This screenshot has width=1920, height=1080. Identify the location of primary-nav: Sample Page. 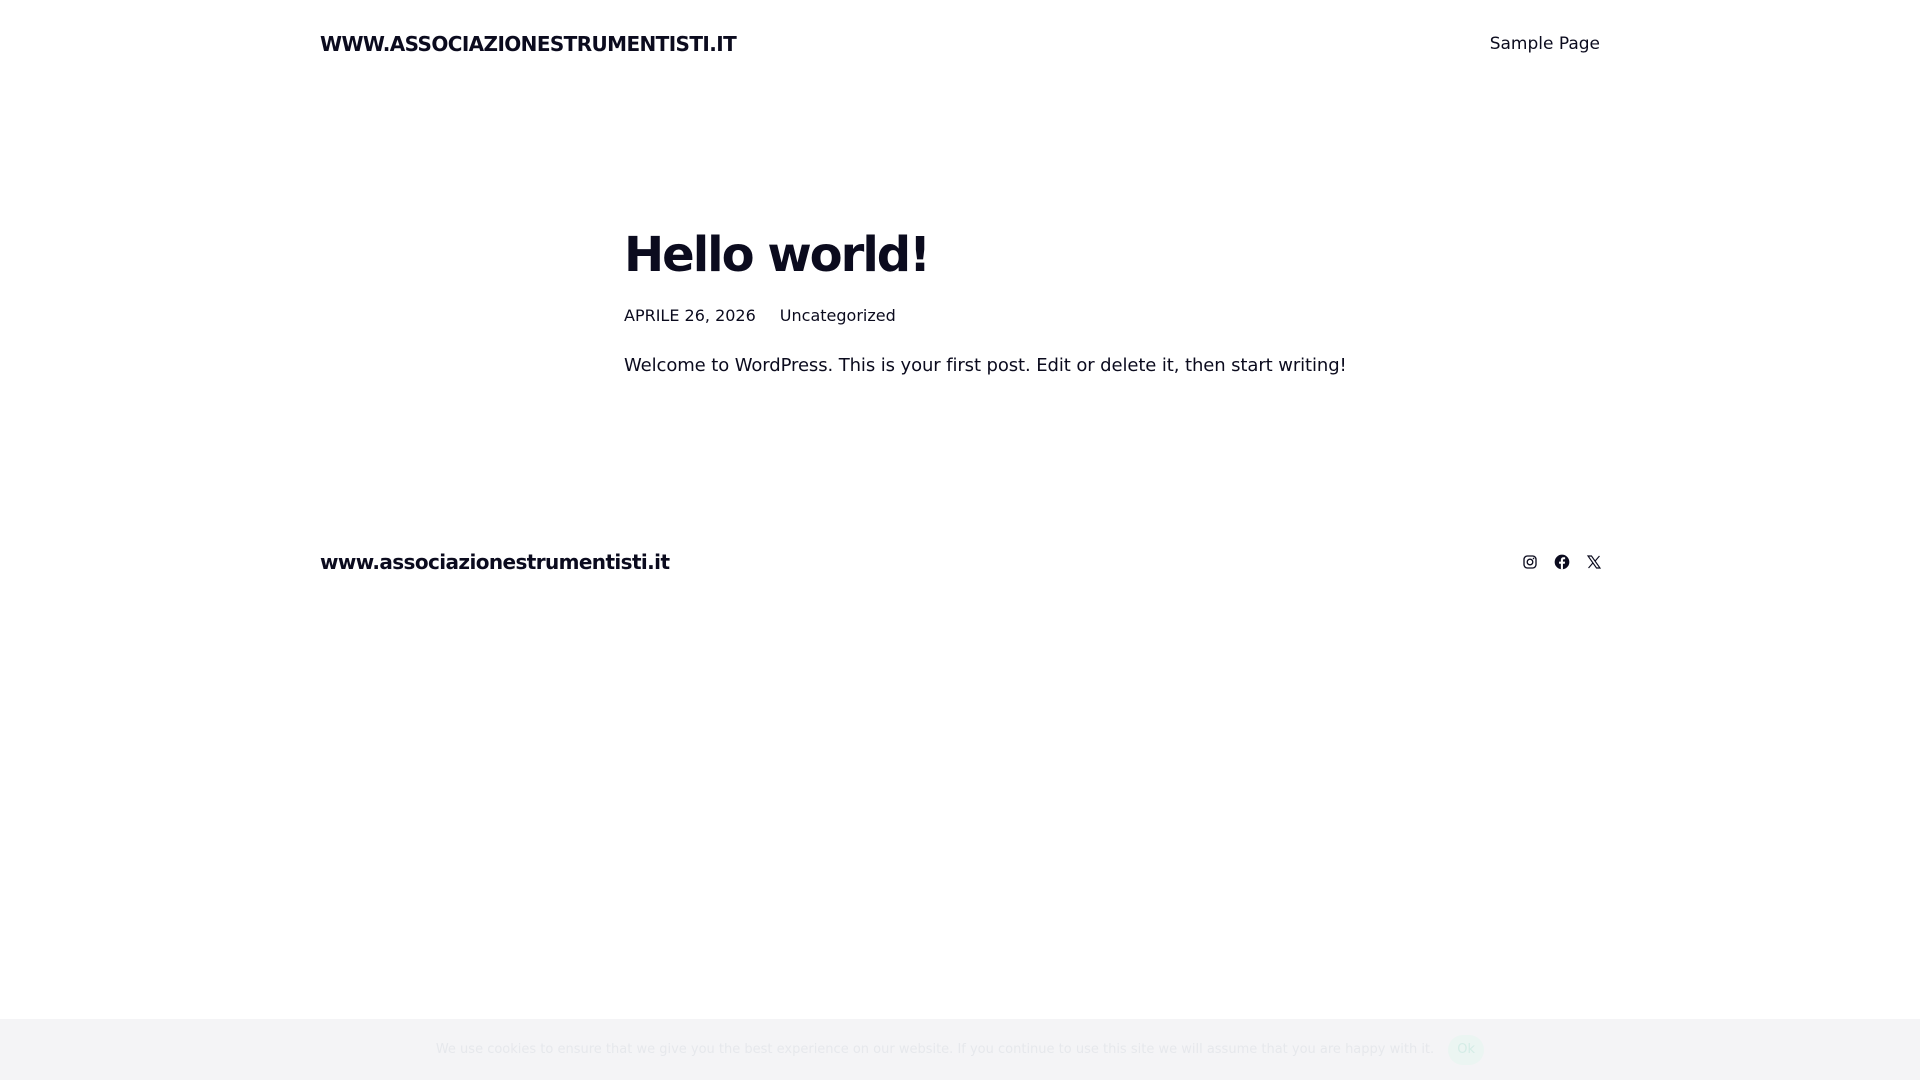
(1545, 44).